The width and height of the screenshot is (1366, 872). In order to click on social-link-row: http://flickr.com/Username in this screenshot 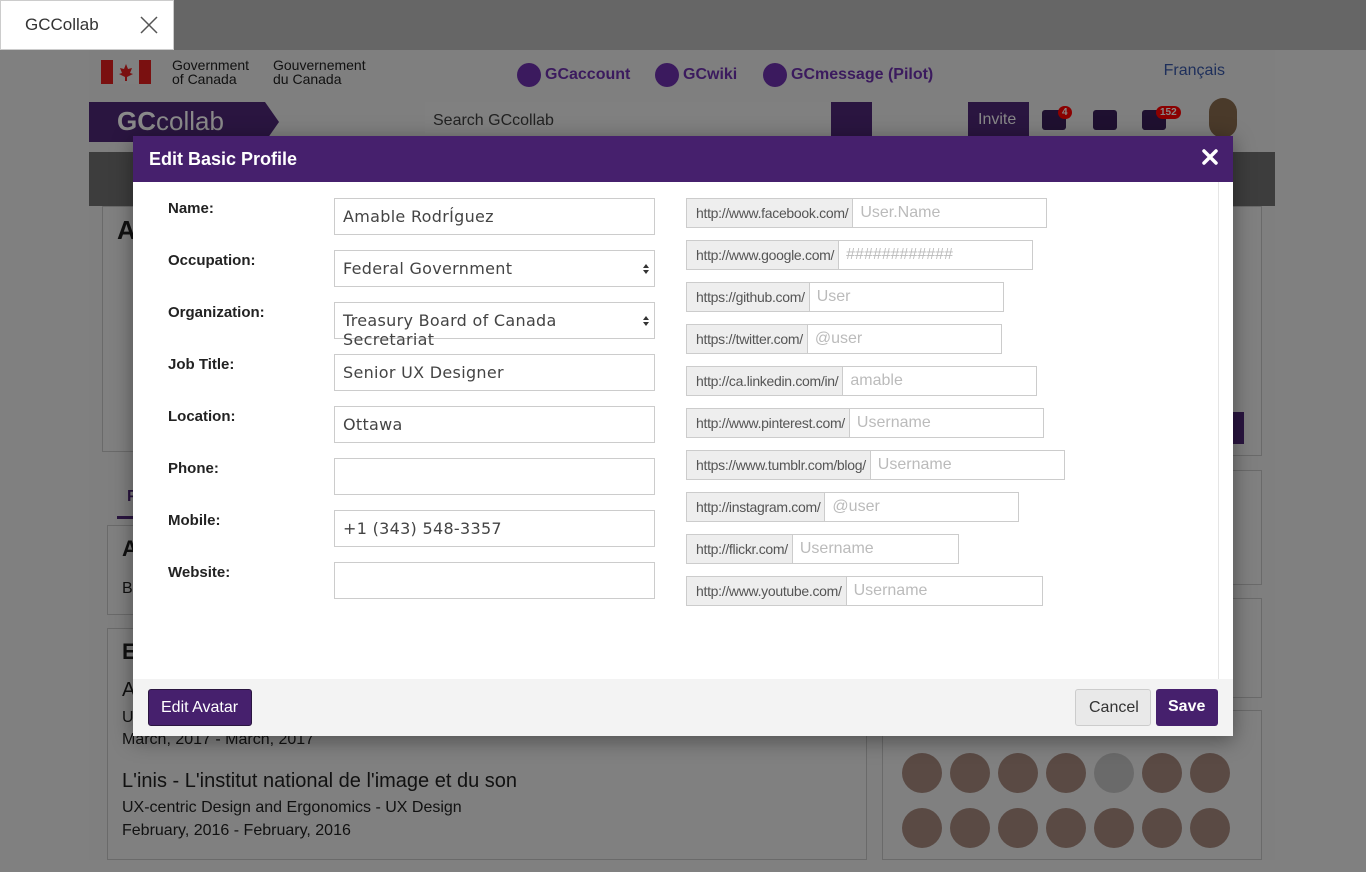, I will do `click(822, 549)`.